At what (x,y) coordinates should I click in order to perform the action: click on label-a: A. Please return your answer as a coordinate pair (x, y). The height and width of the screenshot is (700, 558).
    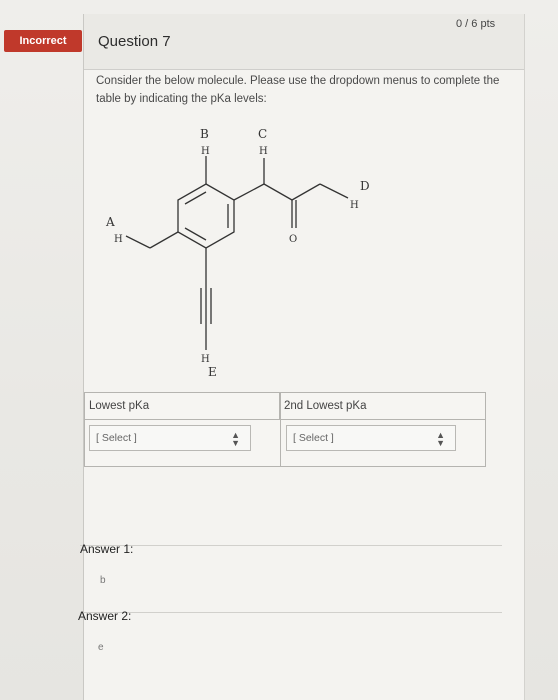
    Looking at the image, I should click on (110, 222).